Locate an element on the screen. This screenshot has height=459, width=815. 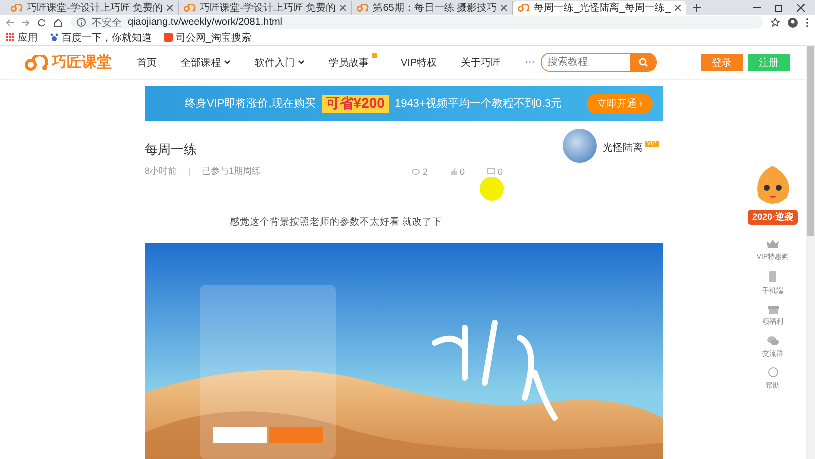
browser-tab: 每周一练_光怪陆离_每周一练_ is located at coordinates (599, 8).